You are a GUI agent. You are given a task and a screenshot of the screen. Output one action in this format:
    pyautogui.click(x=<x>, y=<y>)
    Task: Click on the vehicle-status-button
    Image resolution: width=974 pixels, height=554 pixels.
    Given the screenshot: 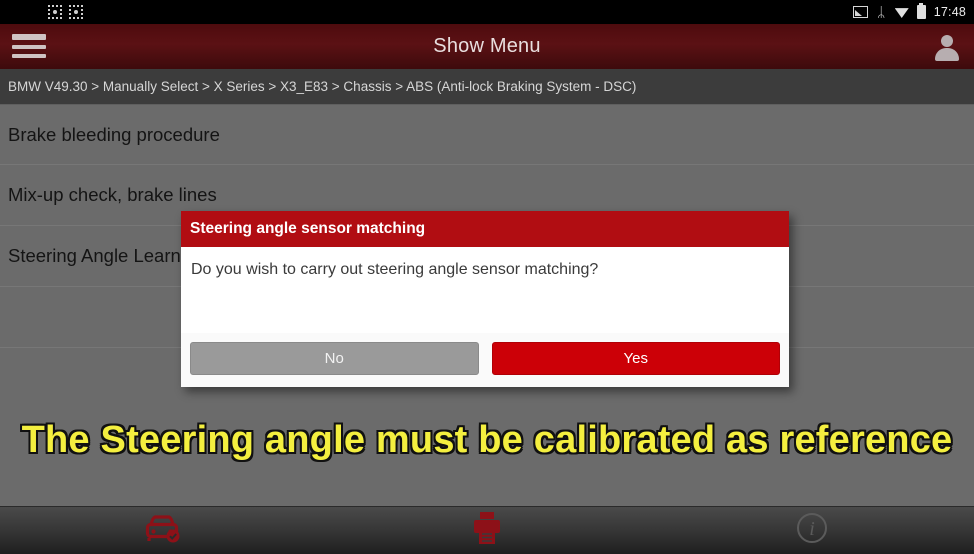 What is the action you would take?
    pyautogui.click(x=162, y=530)
    